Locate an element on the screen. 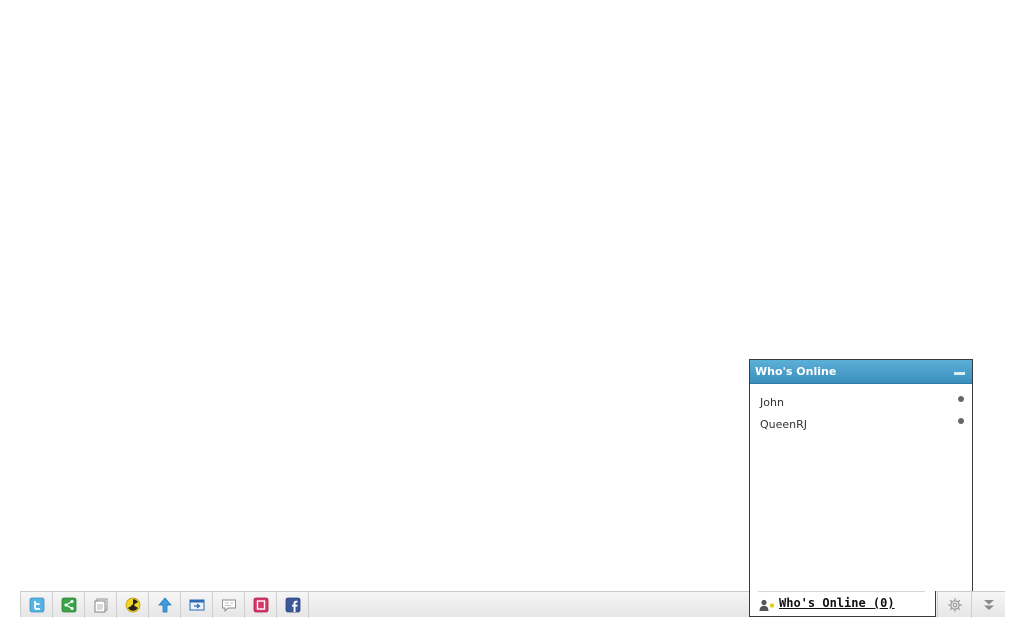 The height and width of the screenshot is (618, 1024). arrow-up-icon is located at coordinates (164, 605).